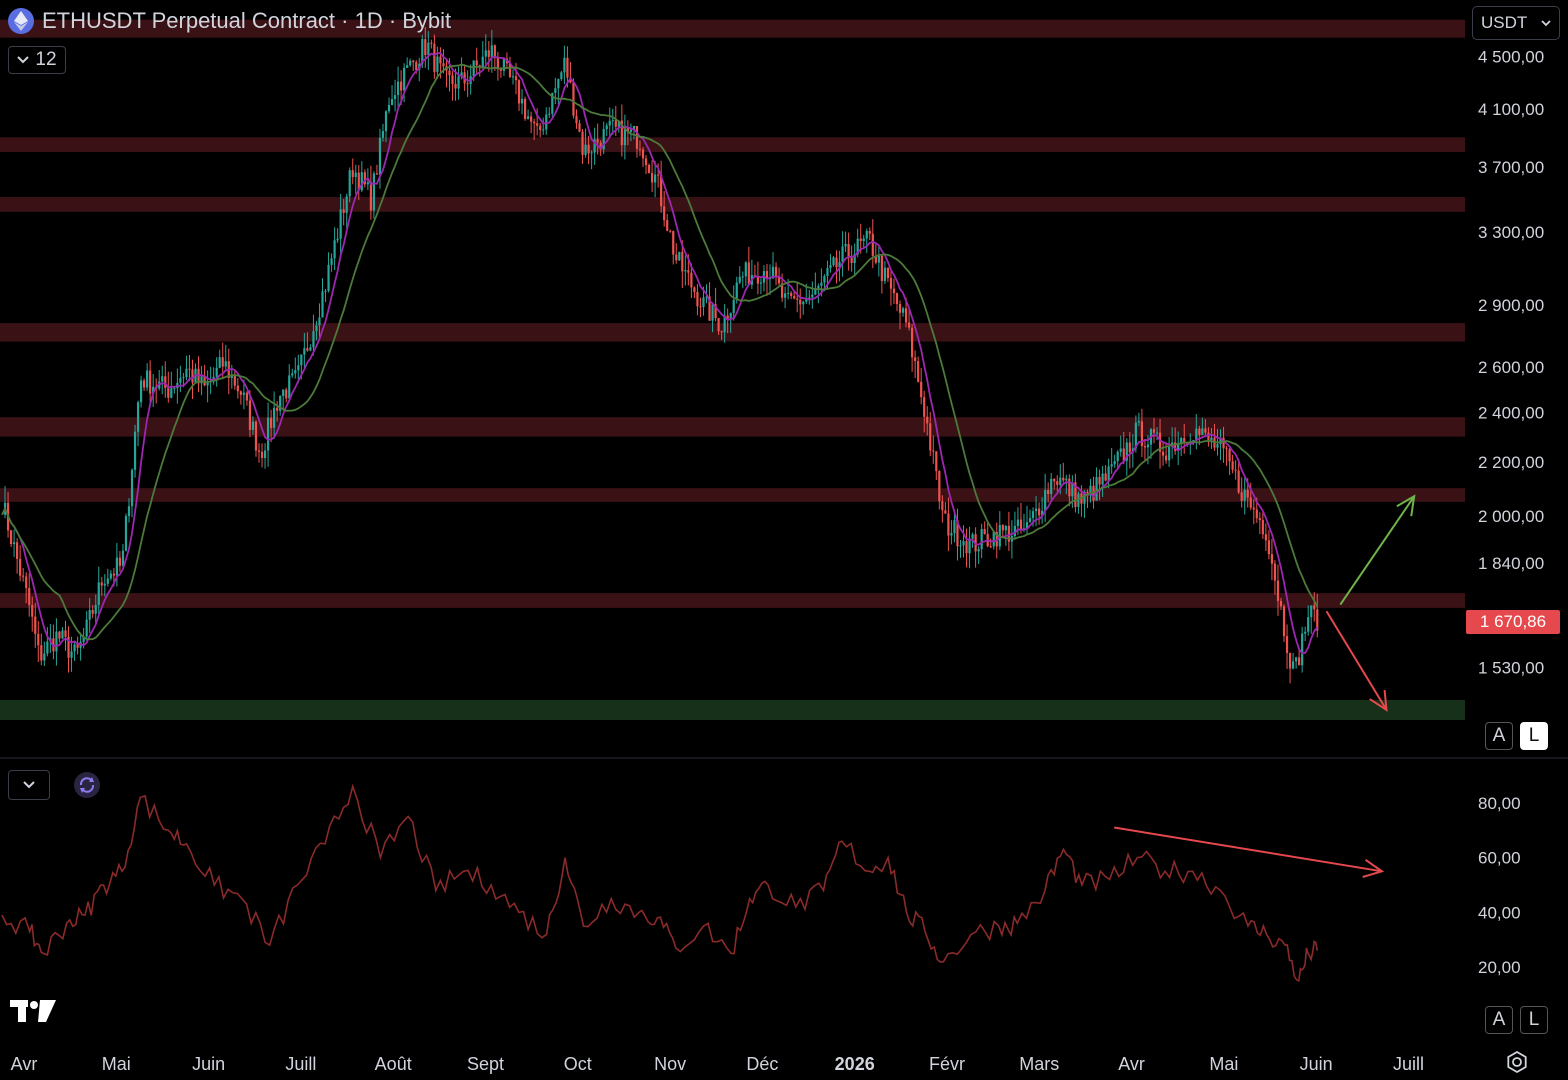 This screenshot has height=1080, width=1568. I want to click on rsi-axis-label: 60,00, so click(1499, 858).